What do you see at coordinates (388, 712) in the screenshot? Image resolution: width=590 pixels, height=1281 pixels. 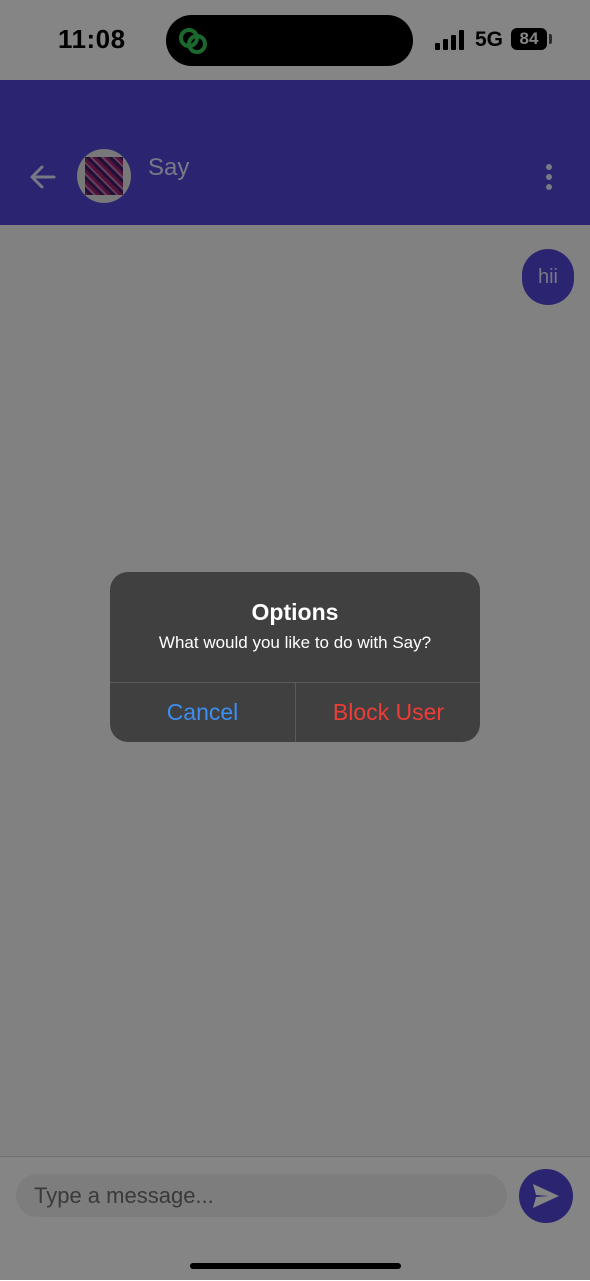 I see `block-user-button: Block User` at bounding box center [388, 712].